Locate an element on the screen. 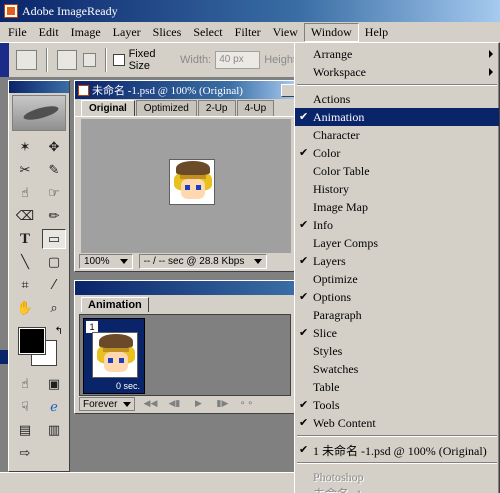 The height and width of the screenshot is (493, 500). screen-mode-icon: ▤ is located at coordinates (25, 430).